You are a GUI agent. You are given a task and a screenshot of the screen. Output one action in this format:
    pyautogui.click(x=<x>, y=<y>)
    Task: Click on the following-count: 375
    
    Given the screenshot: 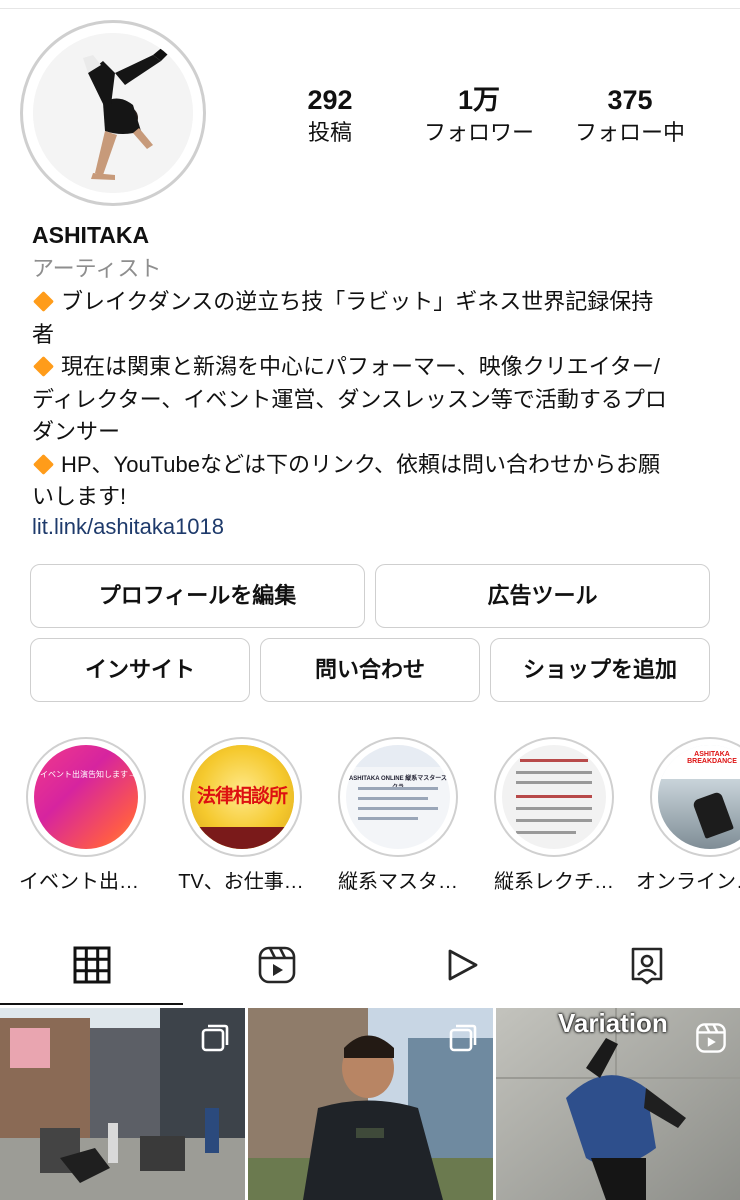 What is the action you would take?
    pyautogui.click(x=630, y=100)
    